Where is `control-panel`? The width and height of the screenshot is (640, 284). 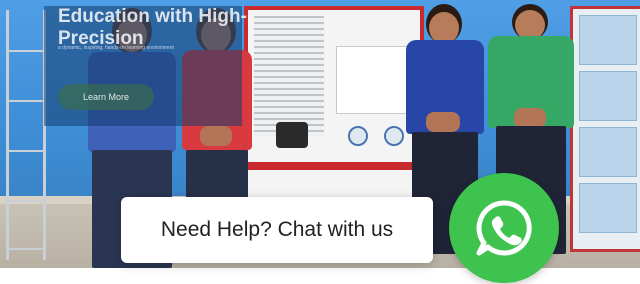
control-panel is located at coordinates (375, 80).